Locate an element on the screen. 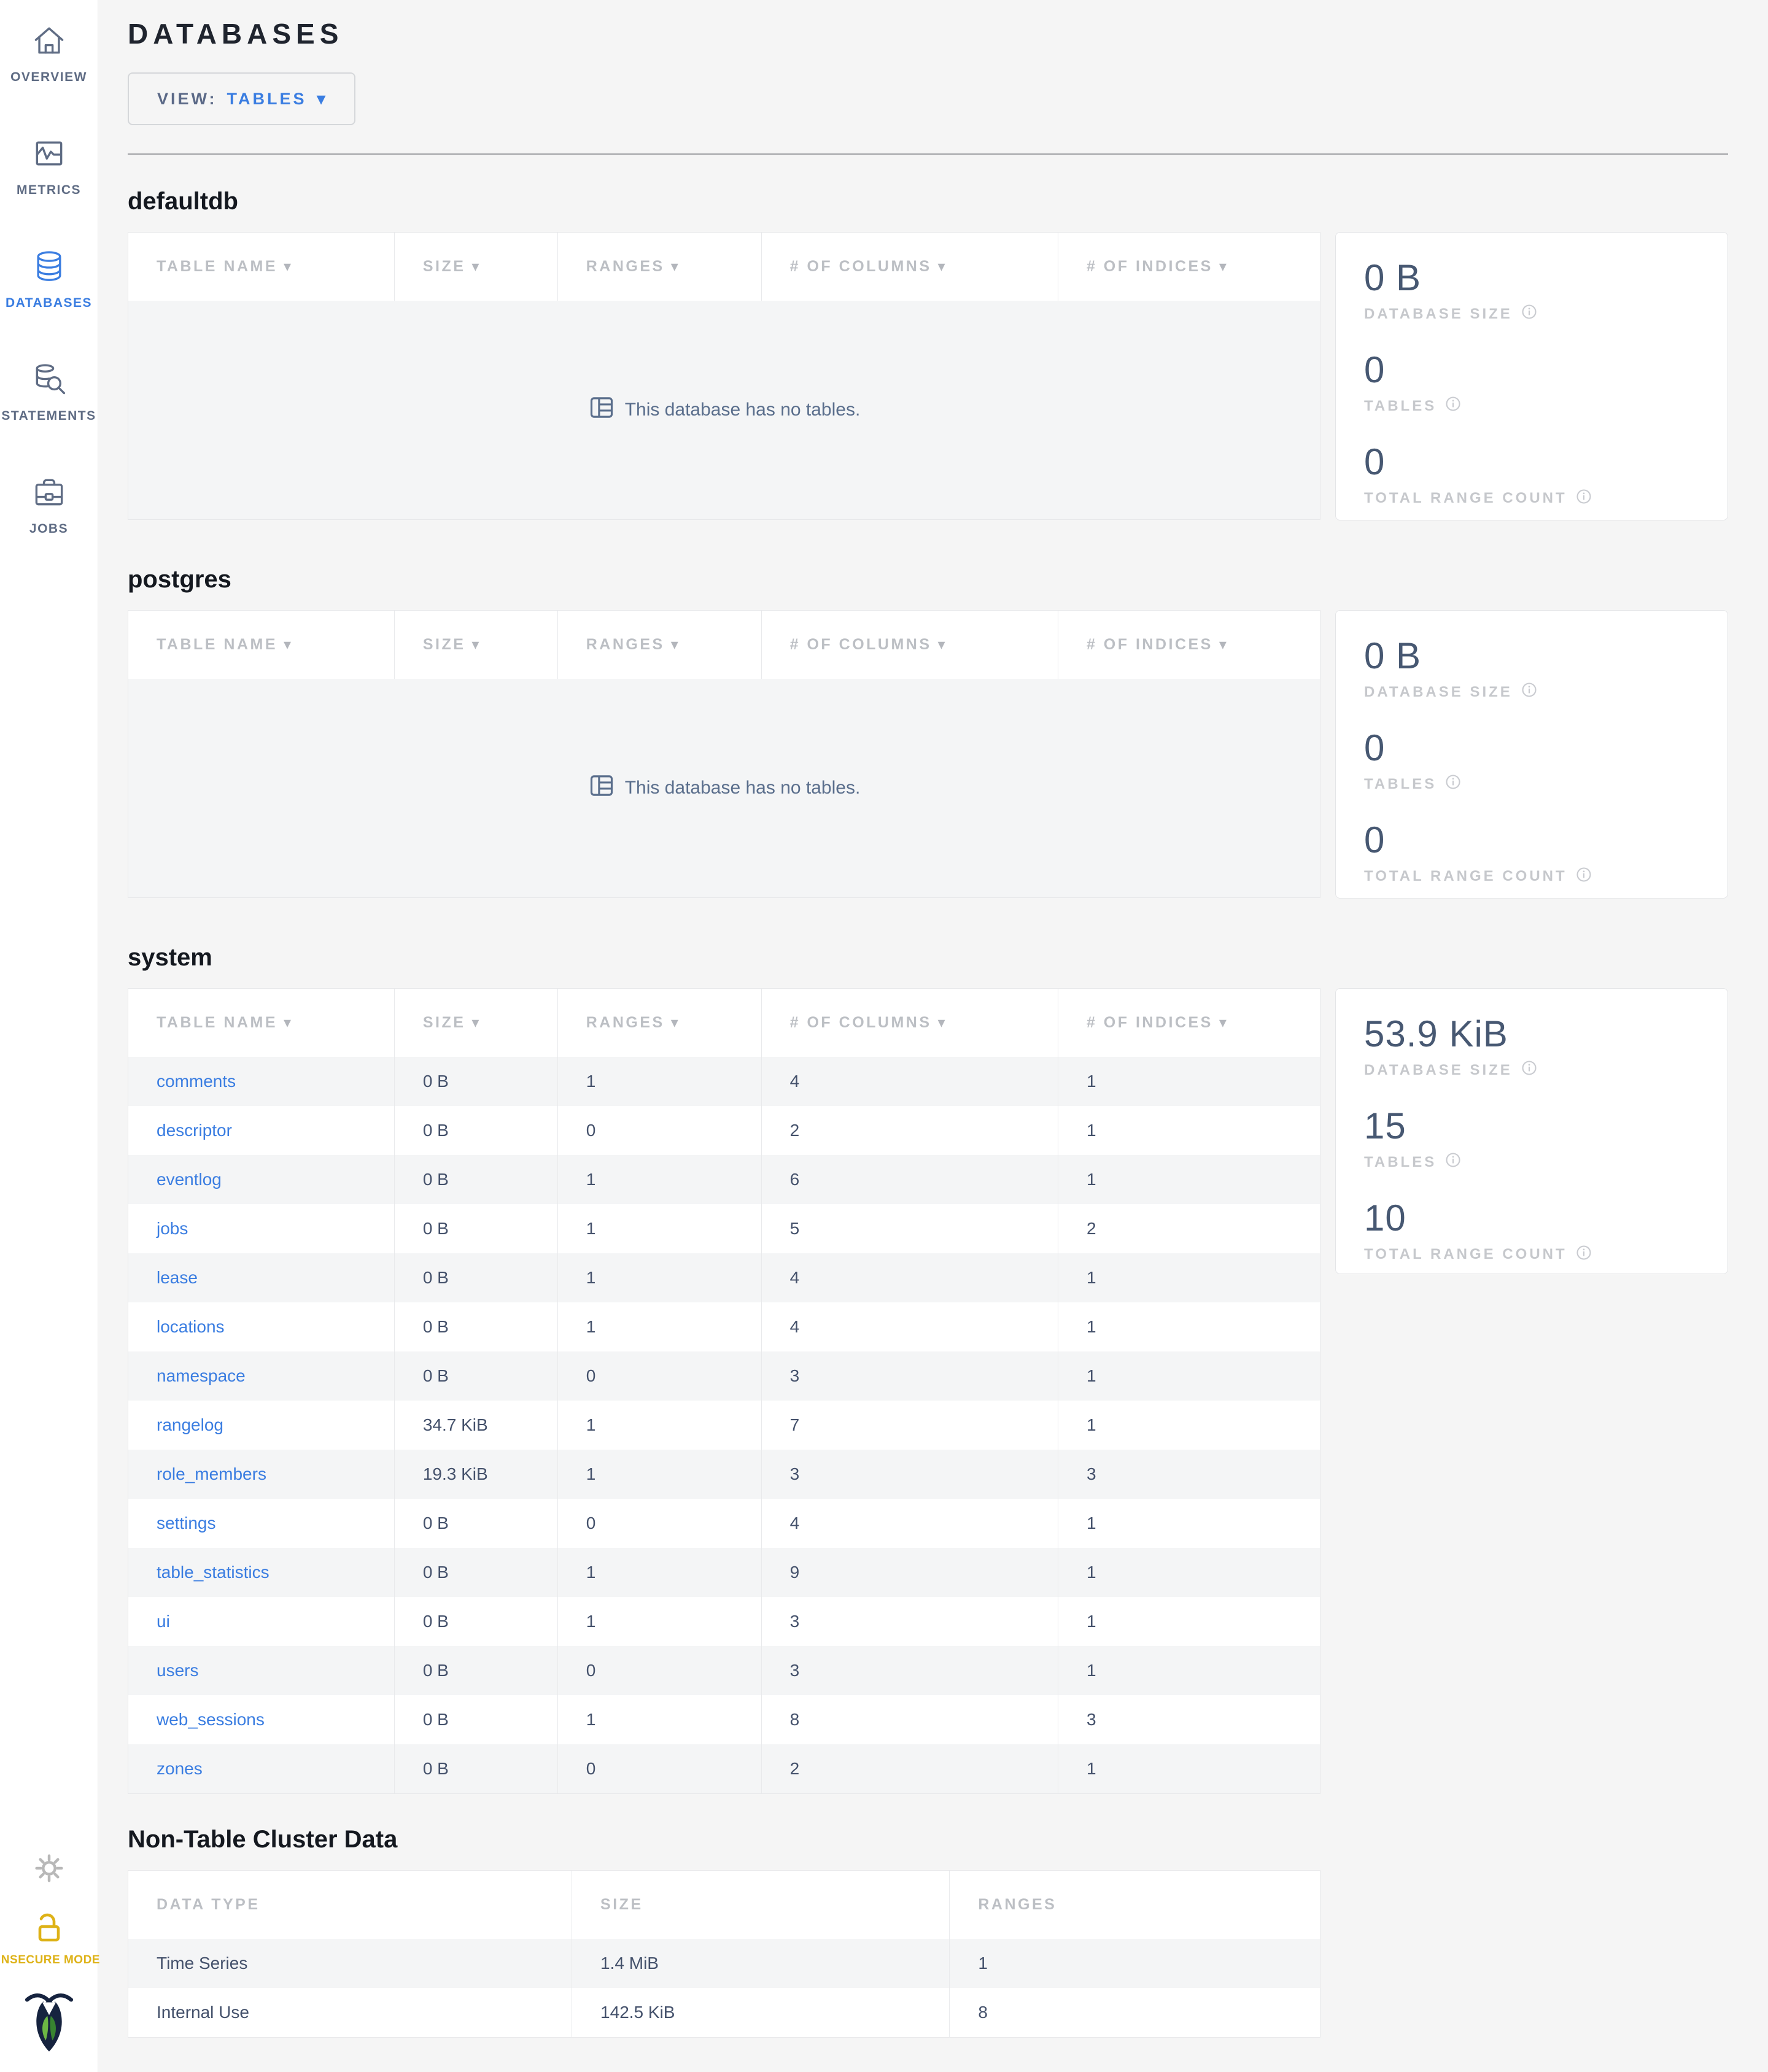 This screenshot has width=1768, height=2072. table-name-link: comments is located at coordinates (197, 1081).